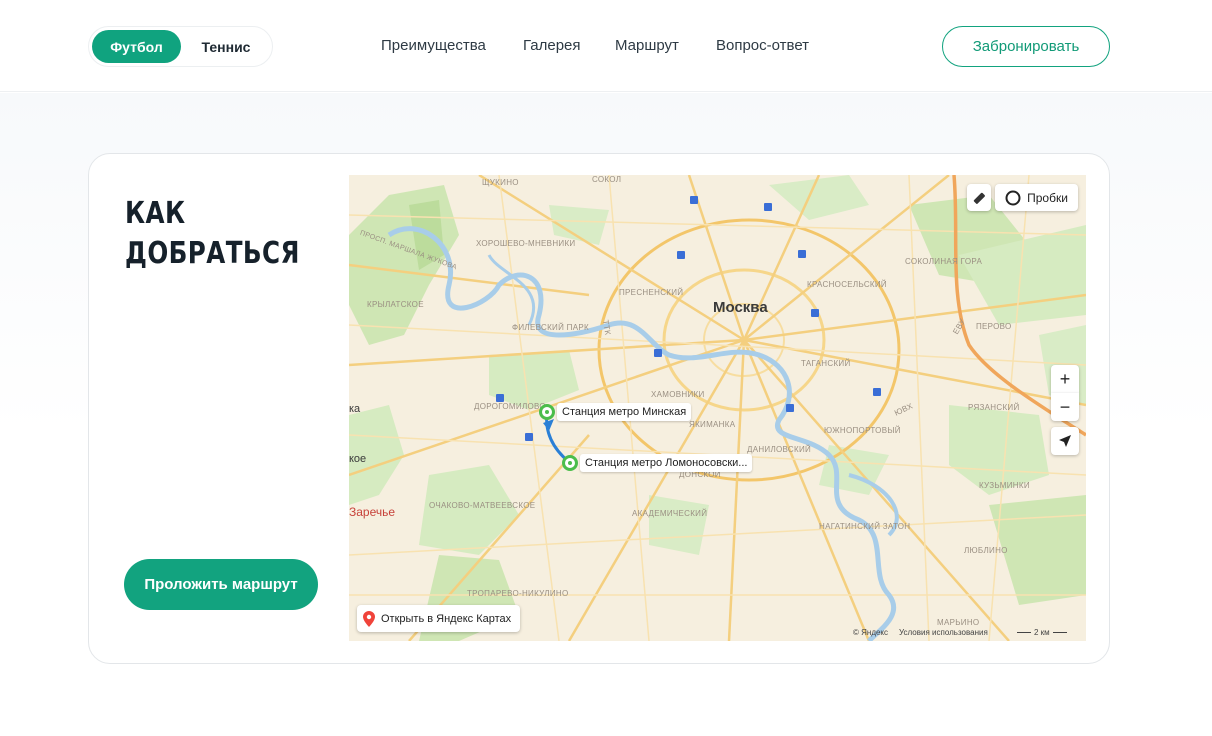 This screenshot has height=736, width=1212. Describe the element at coordinates (547, 412) in the screenshot. I see `metro-minskaya-marker` at that location.